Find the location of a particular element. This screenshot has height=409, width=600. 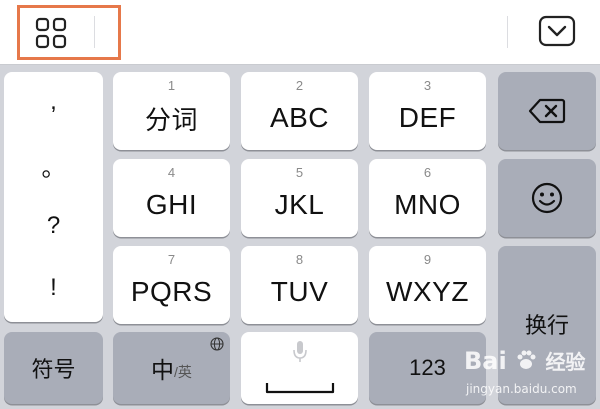

key-number: 7 is located at coordinates (171, 259).